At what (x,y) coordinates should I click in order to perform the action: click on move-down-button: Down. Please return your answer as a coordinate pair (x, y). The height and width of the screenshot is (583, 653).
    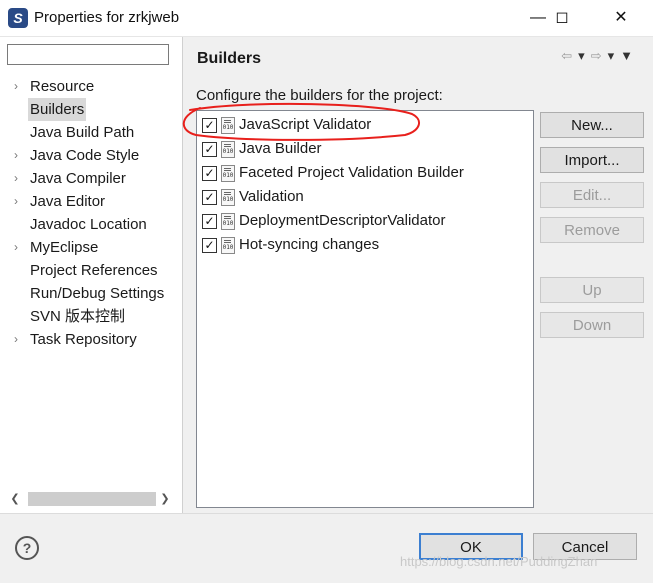
    Looking at the image, I should click on (592, 325).